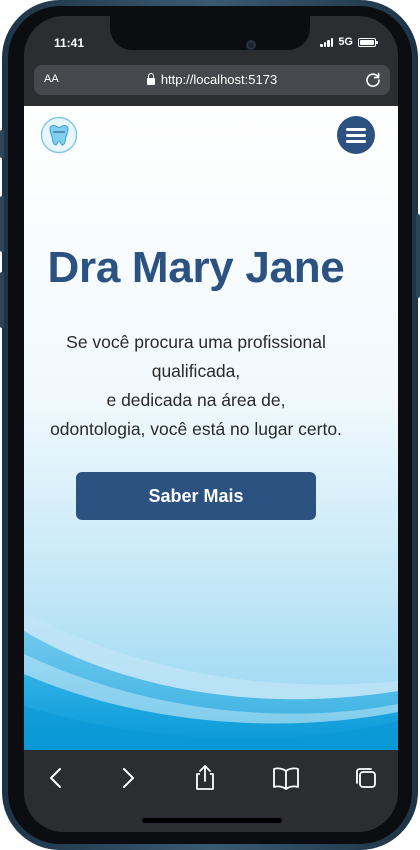 Image resolution: width=420 pixels, height=850 pixels. What do you see at coordinates (286, 778) in the screenshot?
I see `bookmarks-icon` at bounding box center [286, 778].